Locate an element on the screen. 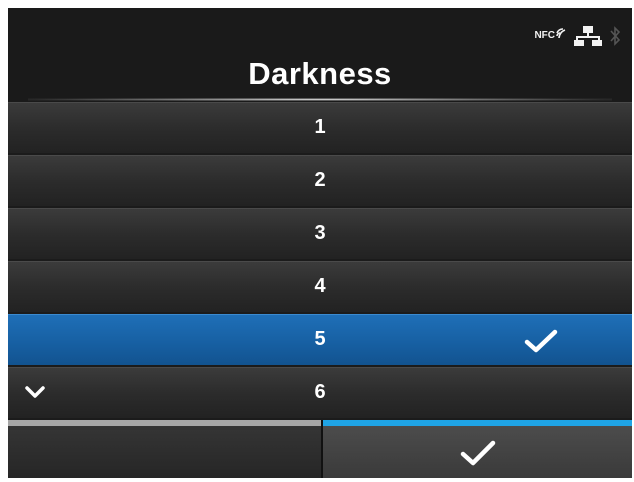 This screenshot has height=482, width=634. header: Darkness is located at coordinates (320, 78).